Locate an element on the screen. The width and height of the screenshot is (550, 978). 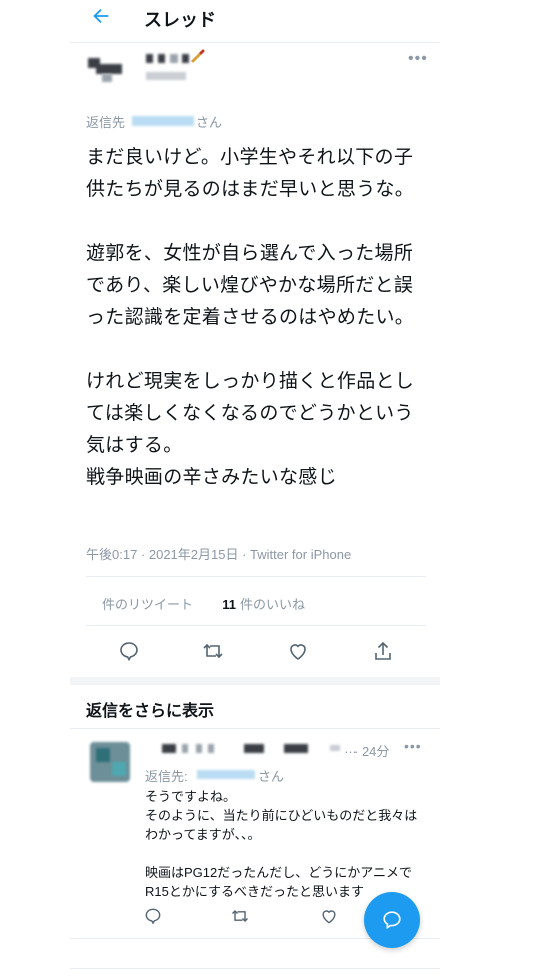
reply-to-handle is located at coordinates (163, 121).